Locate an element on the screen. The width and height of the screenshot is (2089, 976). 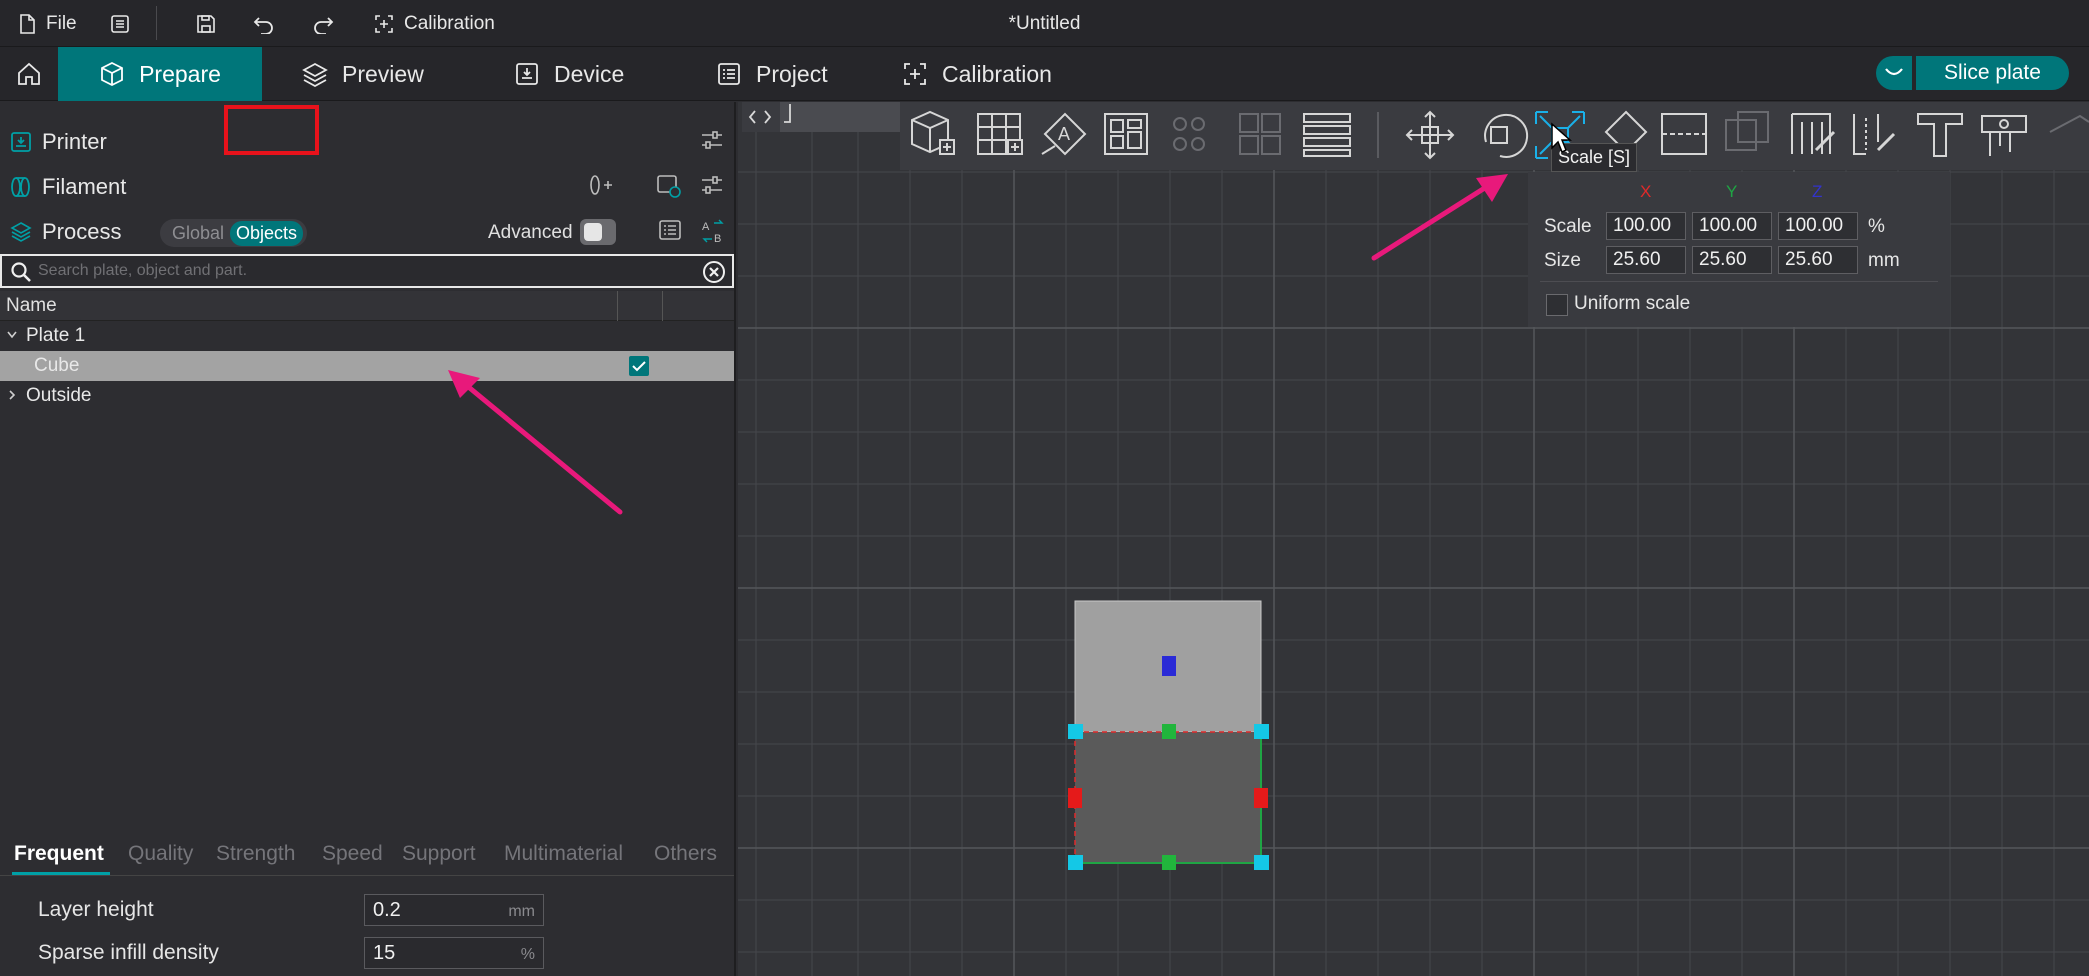
tab-strength: Strength is located at coordinates (255, 854).